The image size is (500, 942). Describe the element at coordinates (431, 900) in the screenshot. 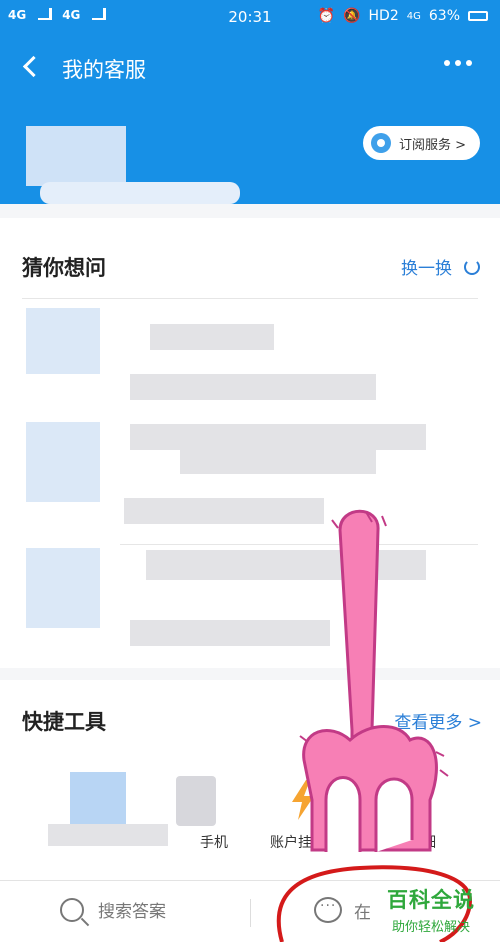

I see `watermark-main-text: 百科全说` at that location.